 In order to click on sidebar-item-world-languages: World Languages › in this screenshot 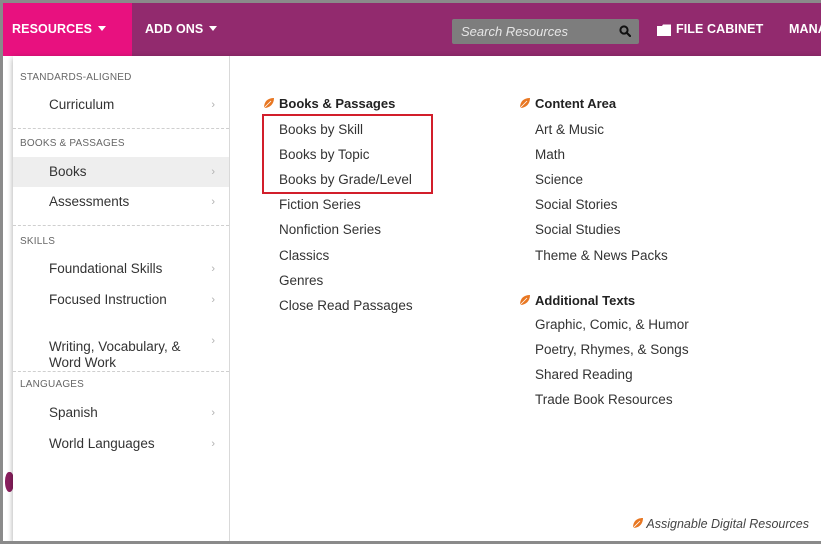, I will do `click(121, 444)`.